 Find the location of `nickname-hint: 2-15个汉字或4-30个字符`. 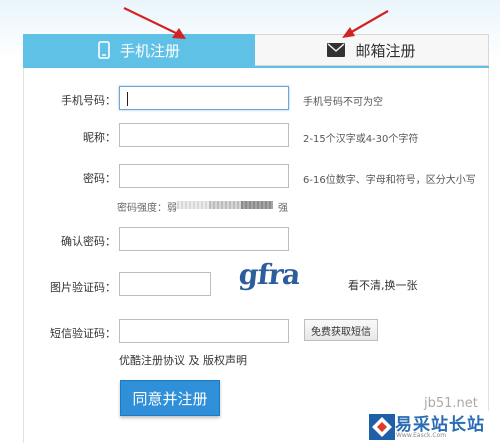

nickname-hint: 2-15个汉字或4-30个字符 is located at coordinates (361, 139).